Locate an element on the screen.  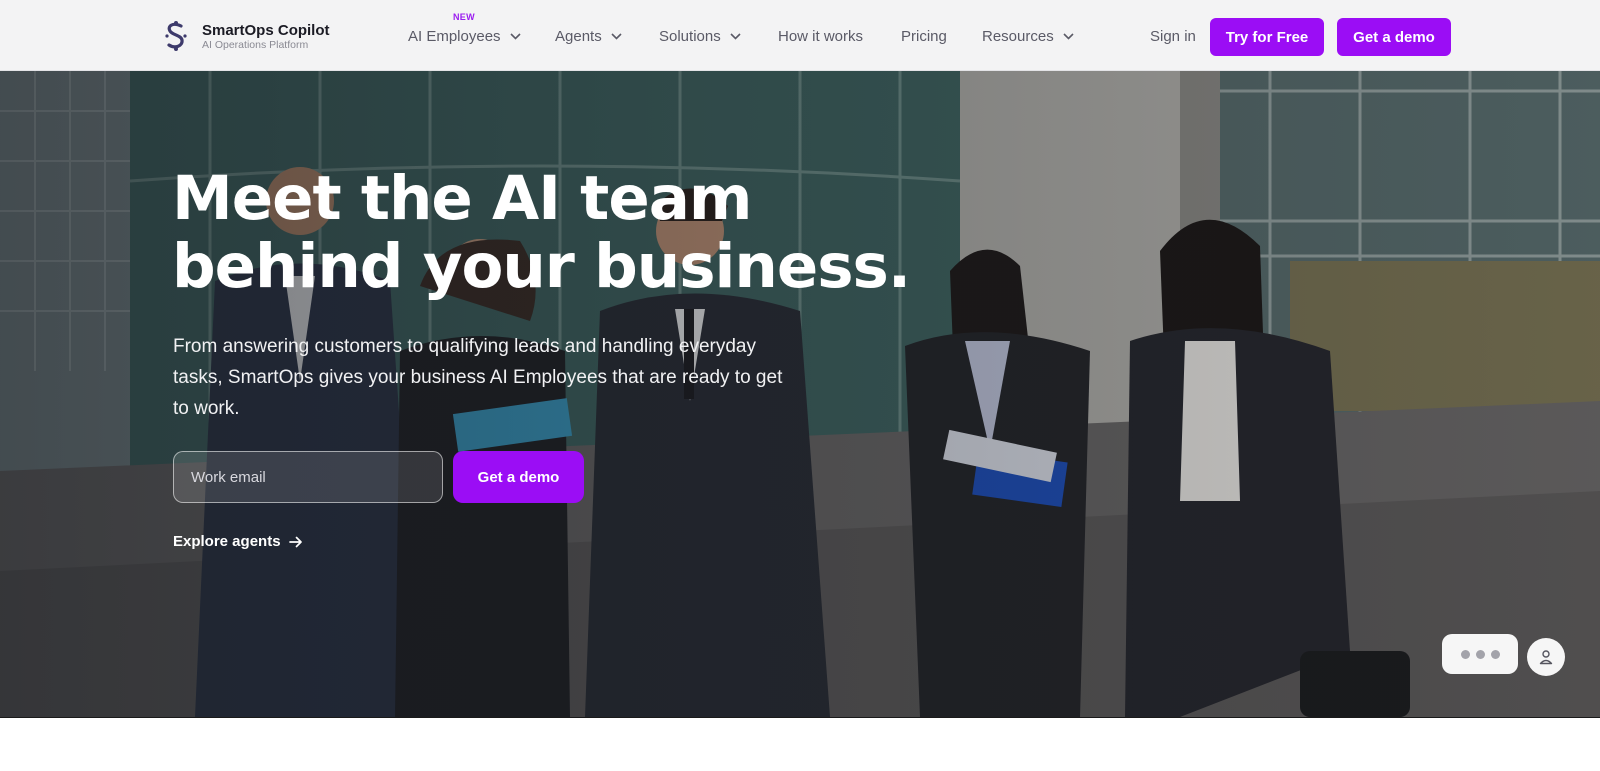
nav-agents: Agents is located at coordinates (588, 36).